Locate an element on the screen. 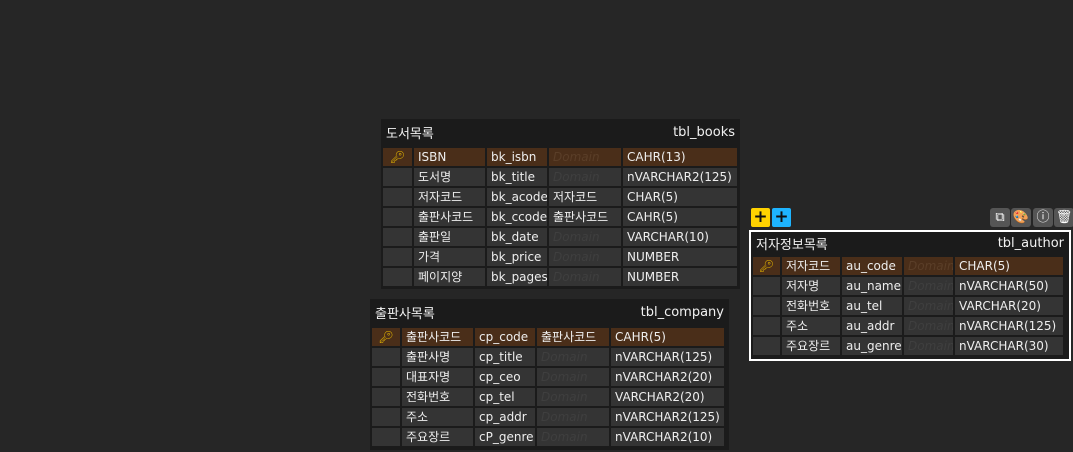 This screenshot has width=1073, height=452. info-icon: ⓘ is located at coordinates (1043, 217).